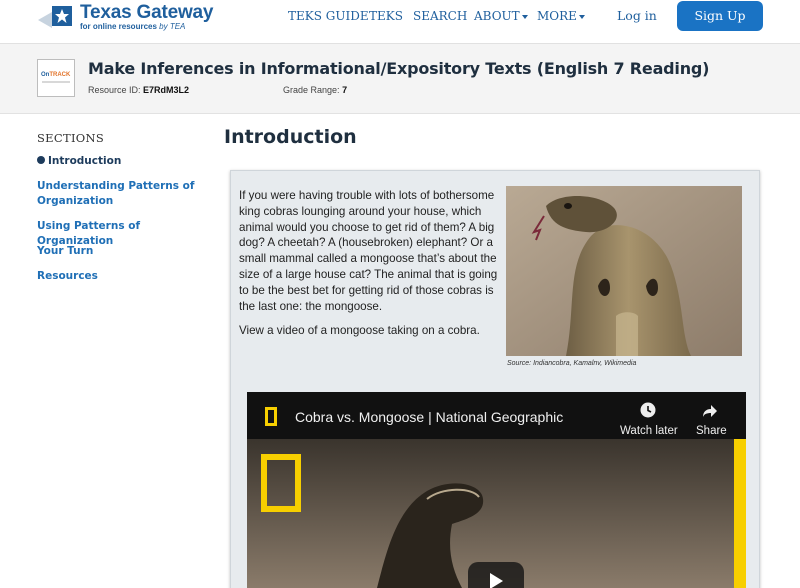 This screenshot has width=800, height=588. I want to click on logo-by-text: by TEA, so click(172, 26).